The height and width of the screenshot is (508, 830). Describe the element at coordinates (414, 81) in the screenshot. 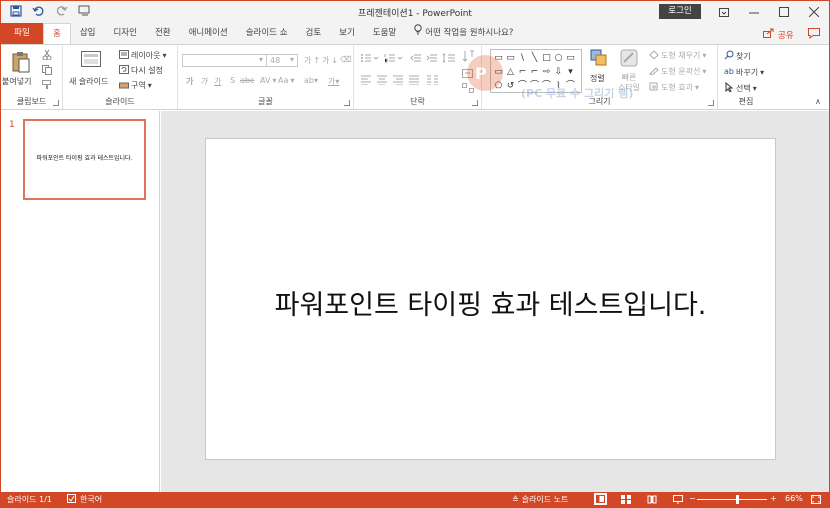

I see `justify-icon` at that location.